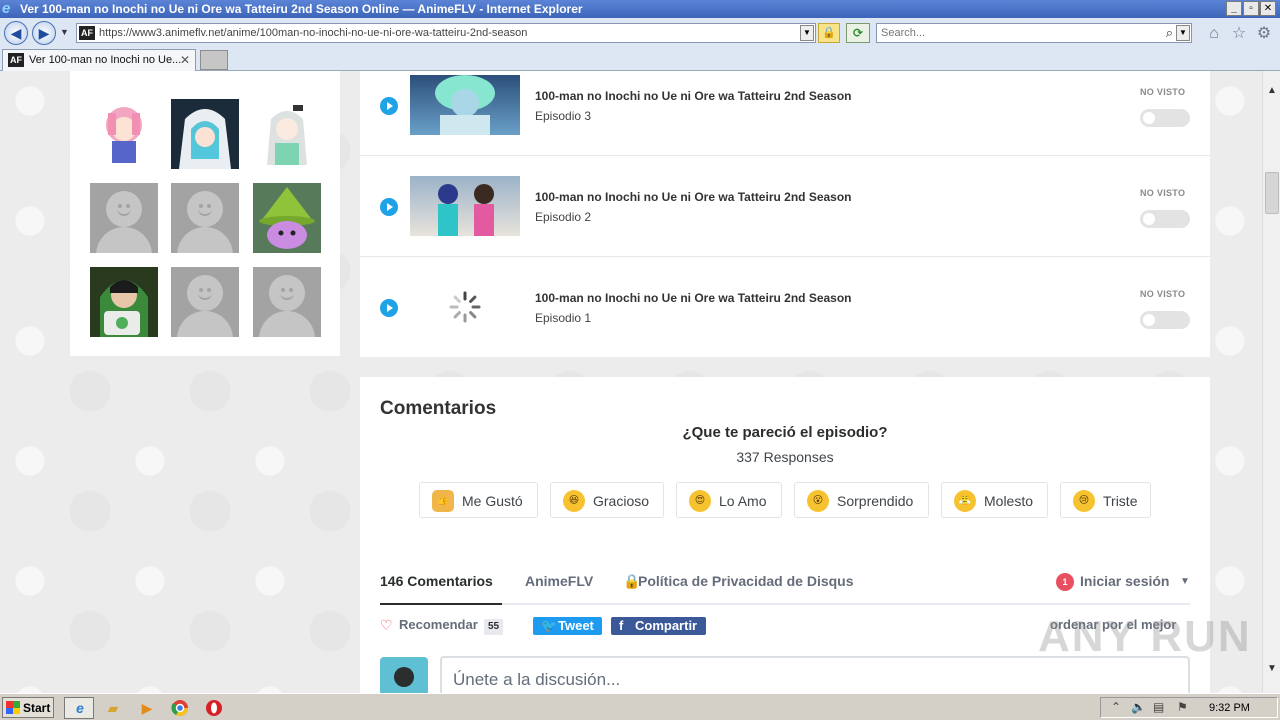 Image resolution: width=1280 pixels, height=720 pixels. I want to click on ie-taskbar-icon: e, so click(80, 708).